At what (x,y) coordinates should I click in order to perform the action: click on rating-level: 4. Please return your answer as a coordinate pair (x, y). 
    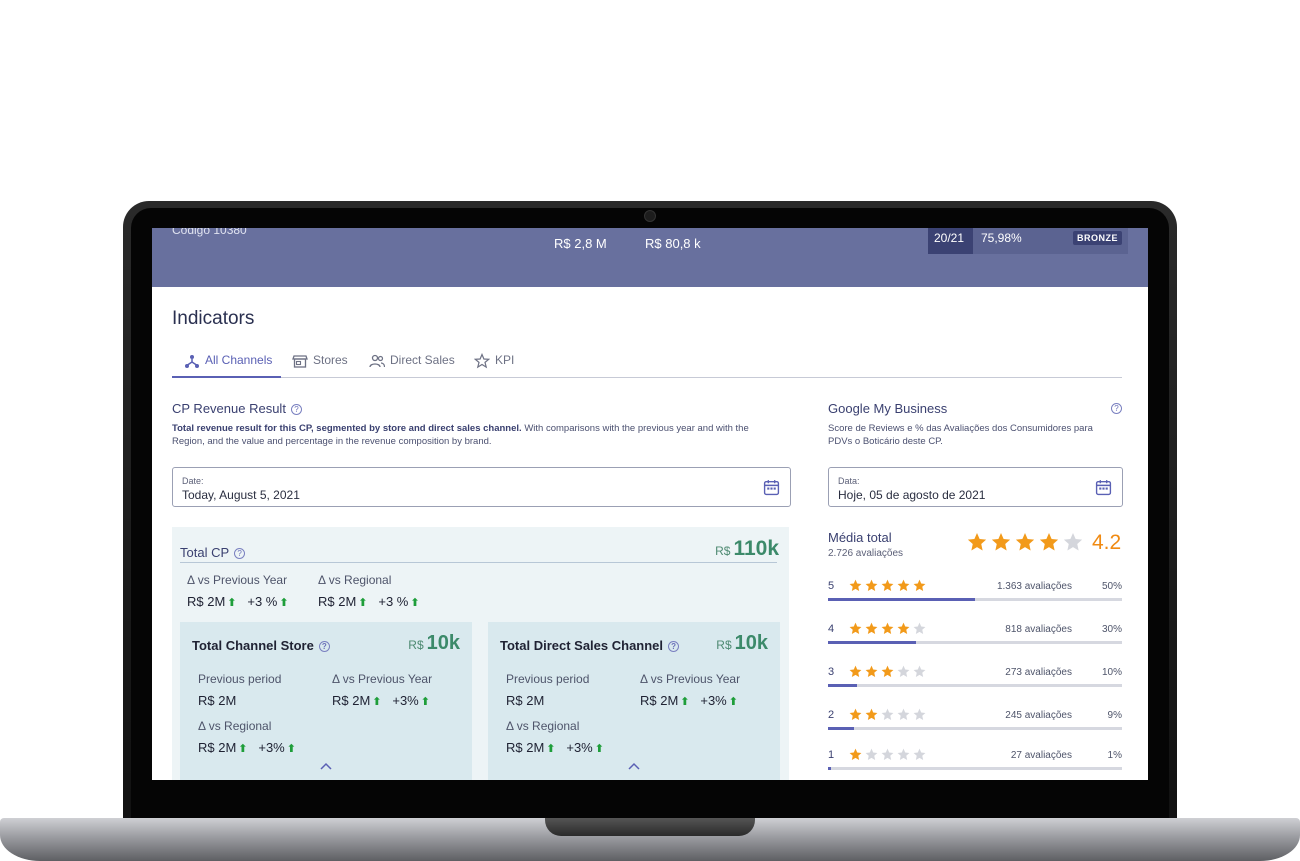
    Looking at the image, I should click on (831, 629).